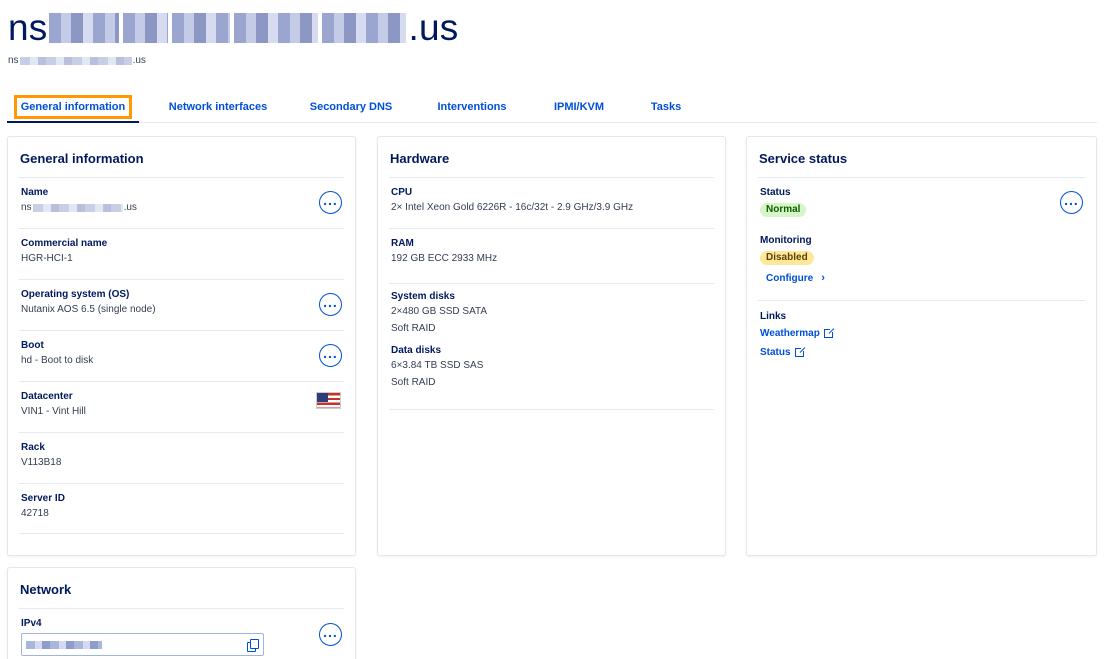 The width and height of the screenshot is (1108, 659). I want to click on row-label: Server ID, so click(43, 498).